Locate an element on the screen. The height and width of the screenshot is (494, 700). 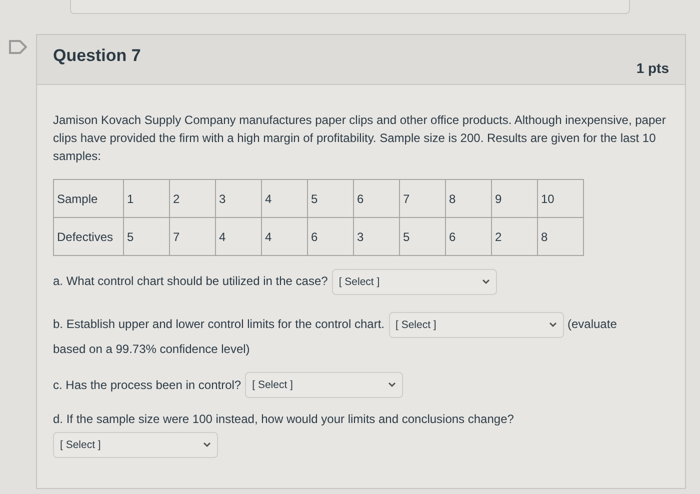
table-cell: 9 is located at coordinates (515, 199).